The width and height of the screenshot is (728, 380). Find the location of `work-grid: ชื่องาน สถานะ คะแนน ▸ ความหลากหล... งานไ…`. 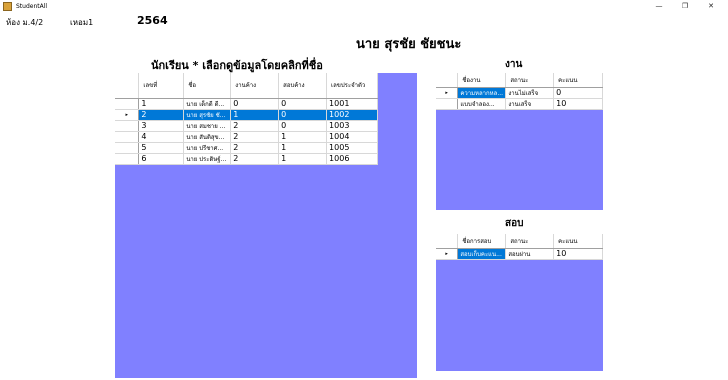

work-grid: ชื่องาน สถานะ คะแนน ▸ ความหลากหล... งานไ… is located at coordinates (519, 141).